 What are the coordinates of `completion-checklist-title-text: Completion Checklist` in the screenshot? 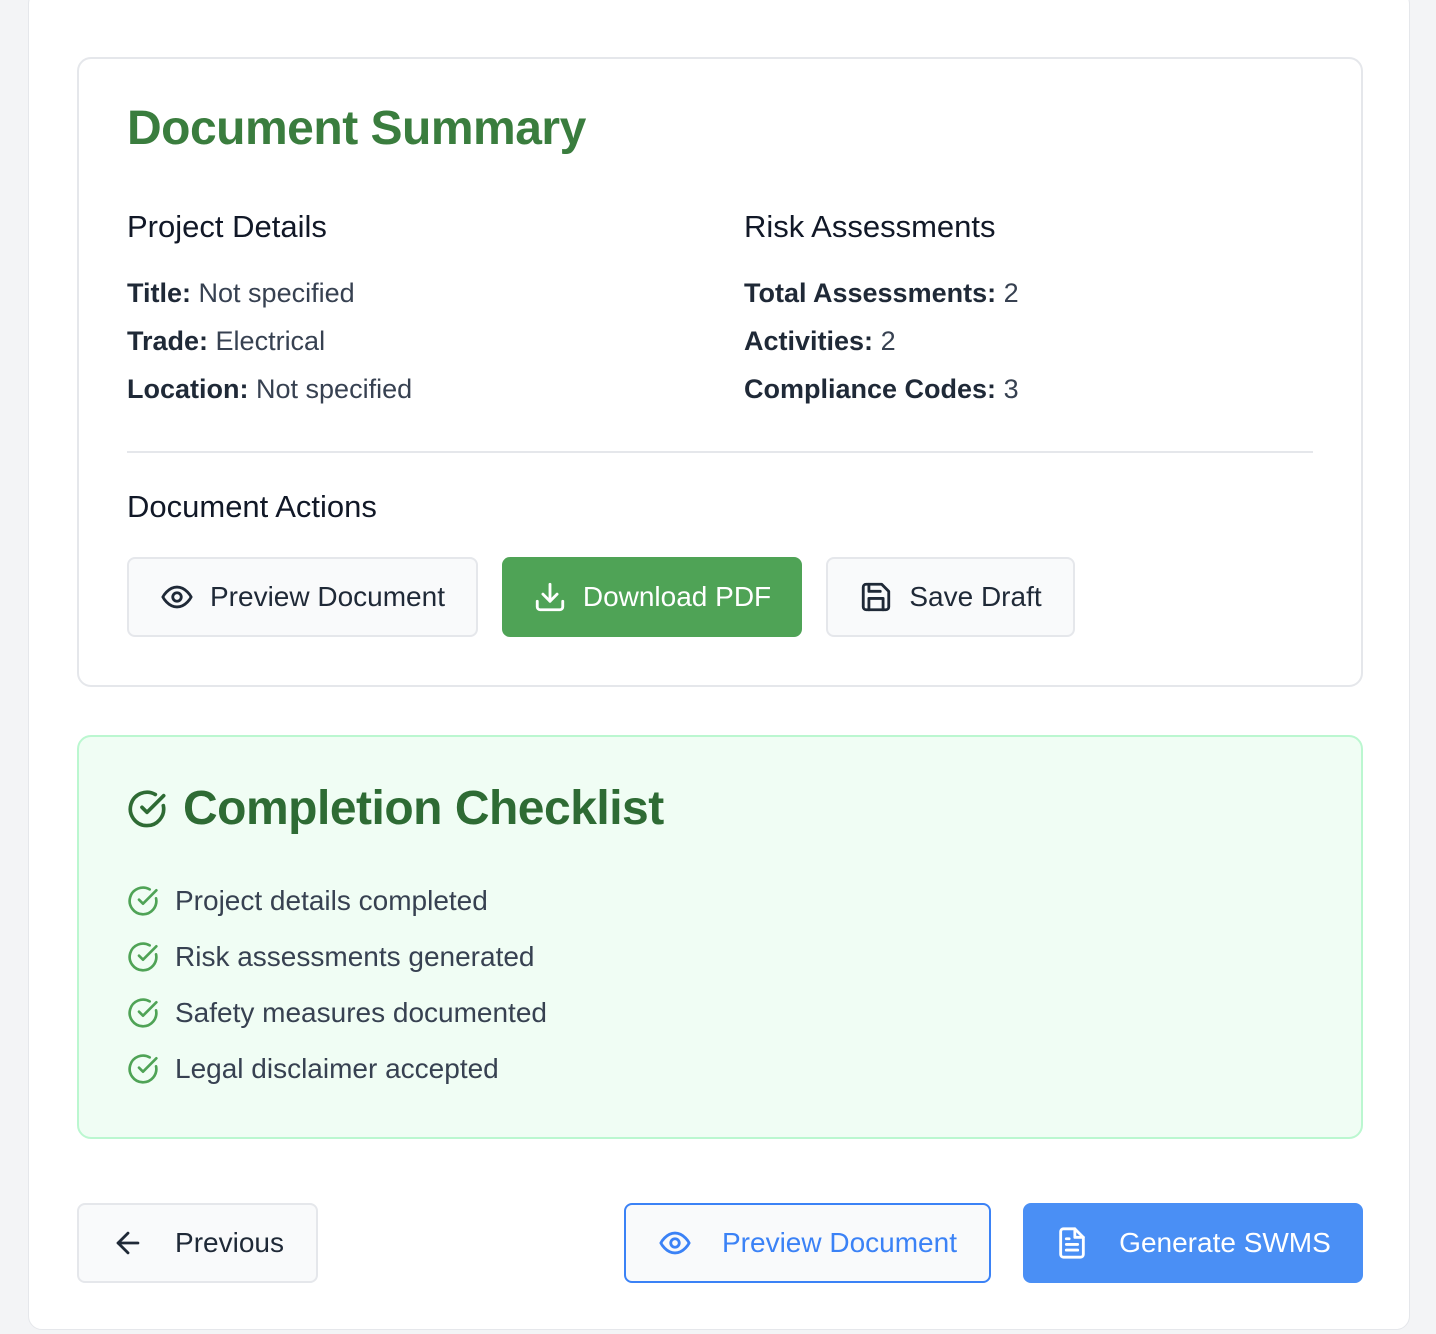 It's located at (423, 808).